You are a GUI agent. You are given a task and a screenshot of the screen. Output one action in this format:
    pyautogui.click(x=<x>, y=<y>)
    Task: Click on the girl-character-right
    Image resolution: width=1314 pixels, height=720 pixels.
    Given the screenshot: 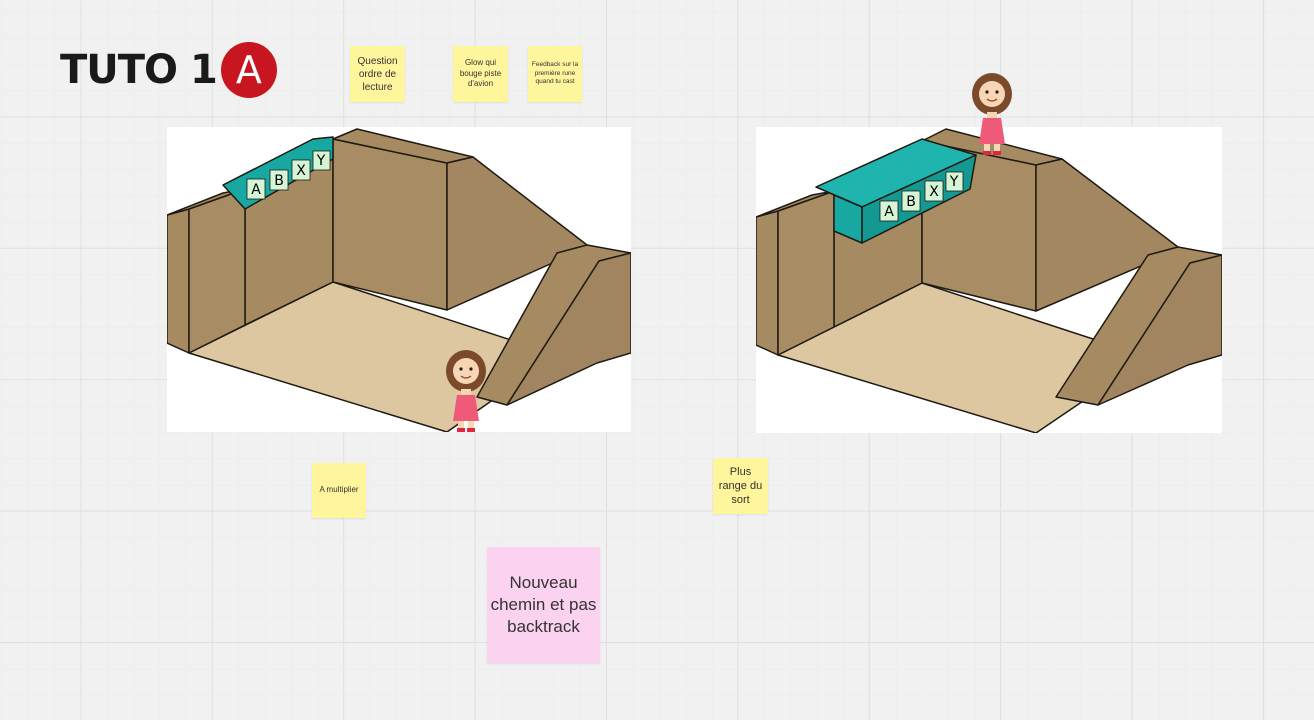 What is the action you would take?
    pyautogui.click(x=992, y=114)
    